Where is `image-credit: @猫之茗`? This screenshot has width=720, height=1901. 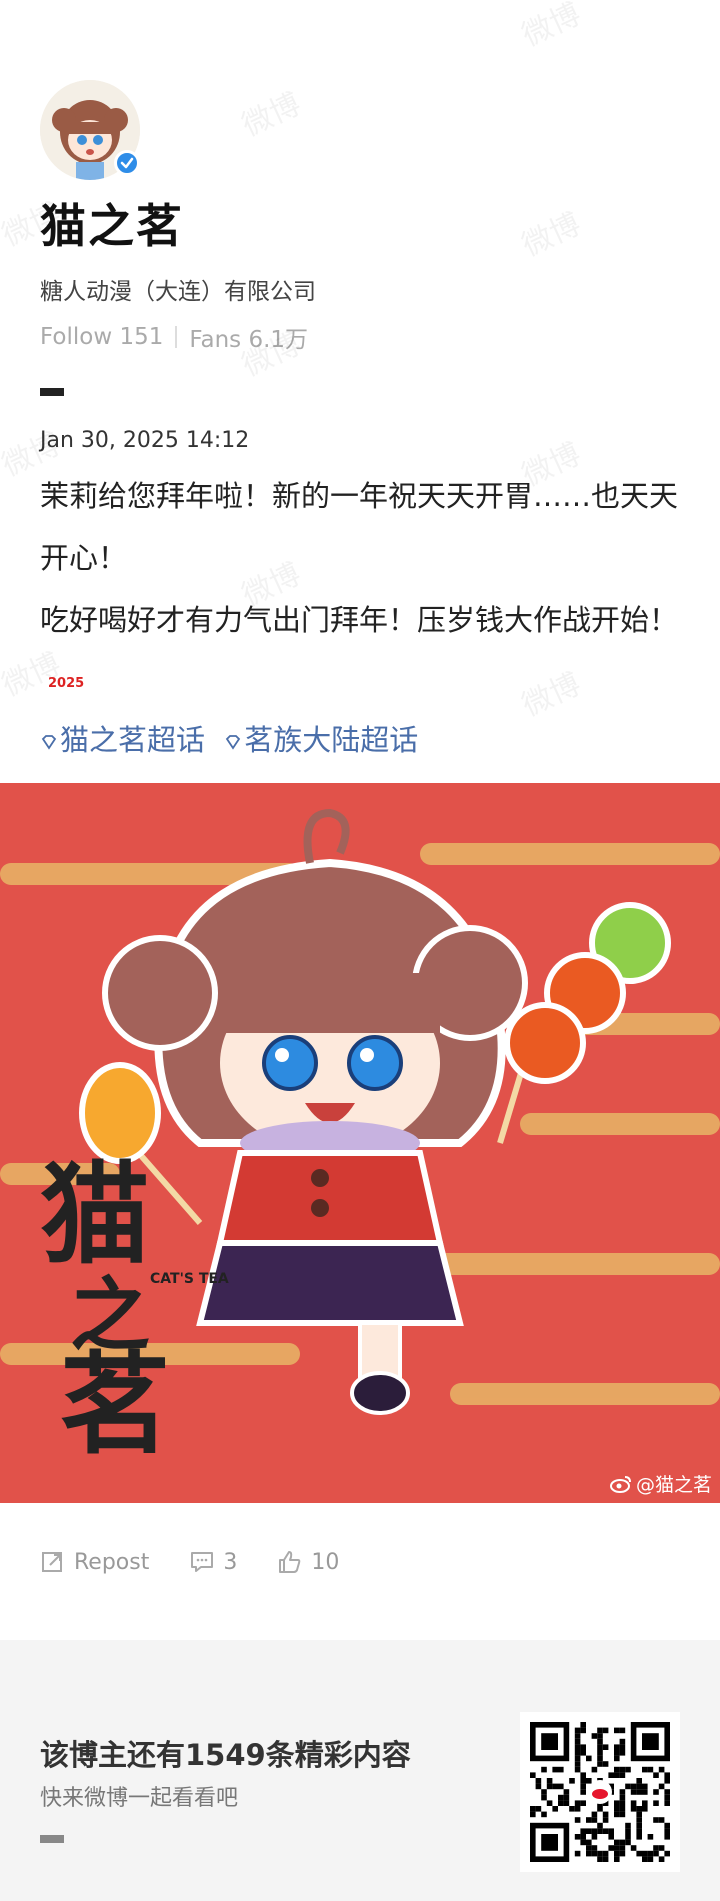 image-credit: @猫之茗 is located at coordinates (660, 1483).